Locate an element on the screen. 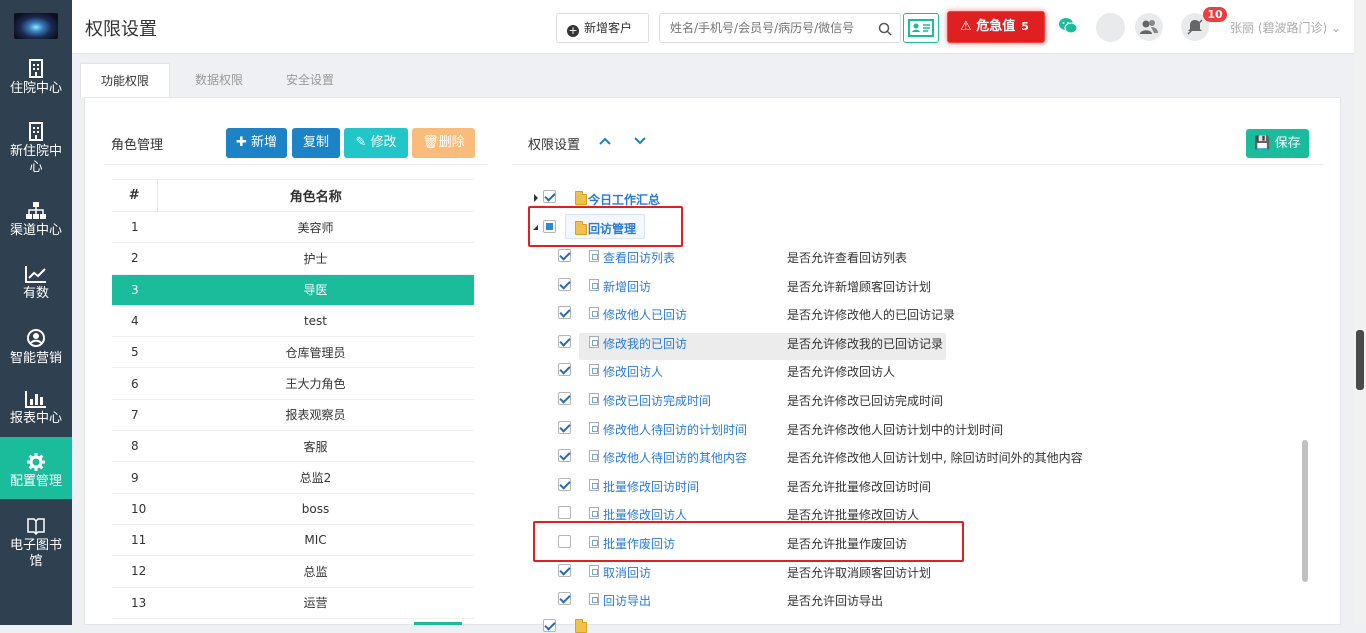  table-row: 9 总监2 is located at coordinates (293, 477).